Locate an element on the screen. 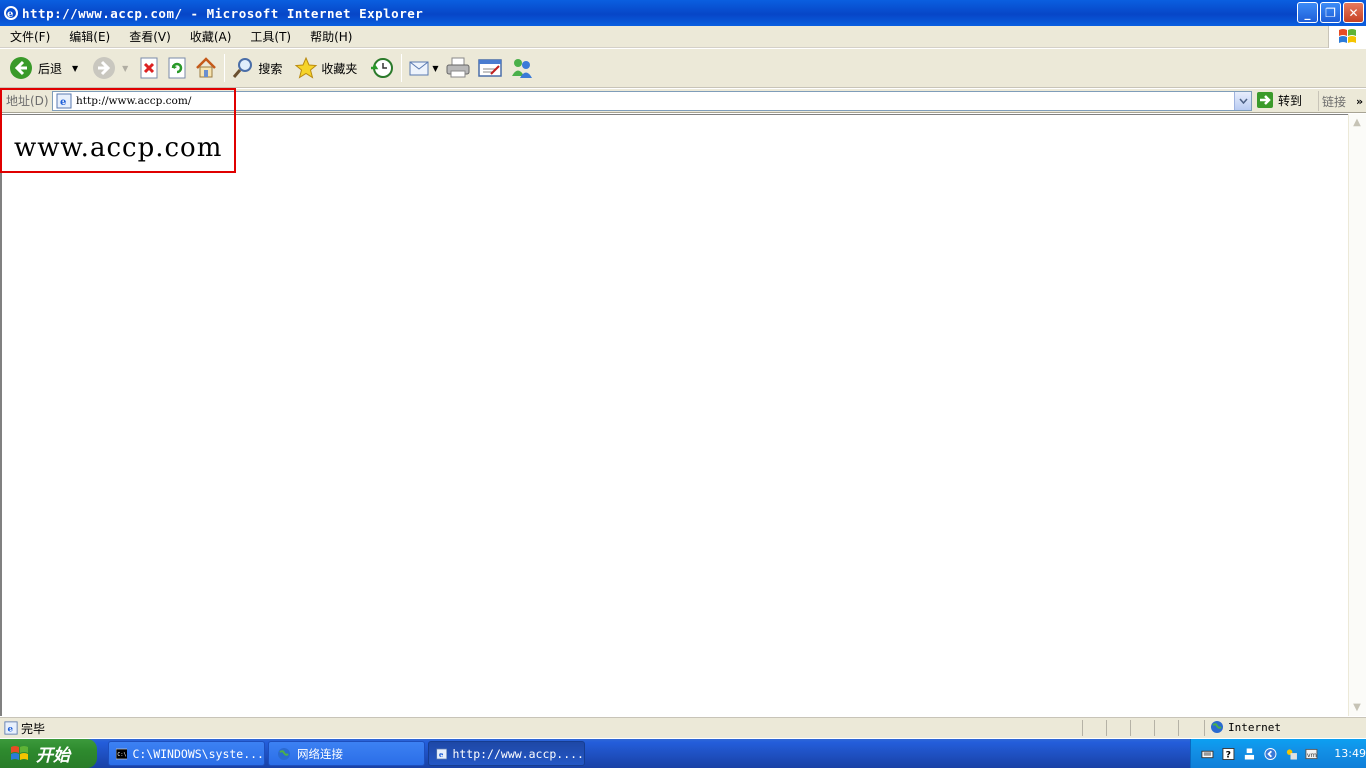  clock: 13:49 is located at coordinates (1350, 753).